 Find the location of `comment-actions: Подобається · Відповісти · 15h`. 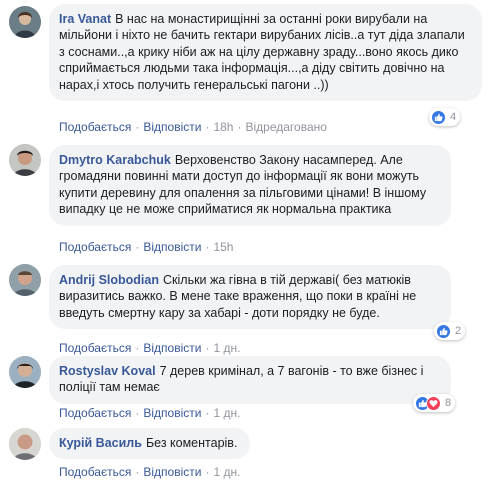

comment-actions: Подобається · Відповісти · 15h is located at coordinates (146, 247).